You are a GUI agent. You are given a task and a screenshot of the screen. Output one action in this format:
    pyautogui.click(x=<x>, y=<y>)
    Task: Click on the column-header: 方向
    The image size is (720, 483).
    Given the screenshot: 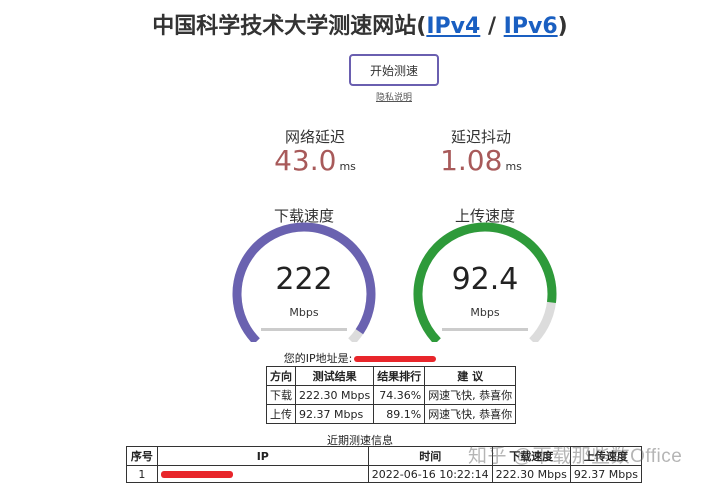 What is the action you would take?
    pyautogui.click(x=281, y=376)
    